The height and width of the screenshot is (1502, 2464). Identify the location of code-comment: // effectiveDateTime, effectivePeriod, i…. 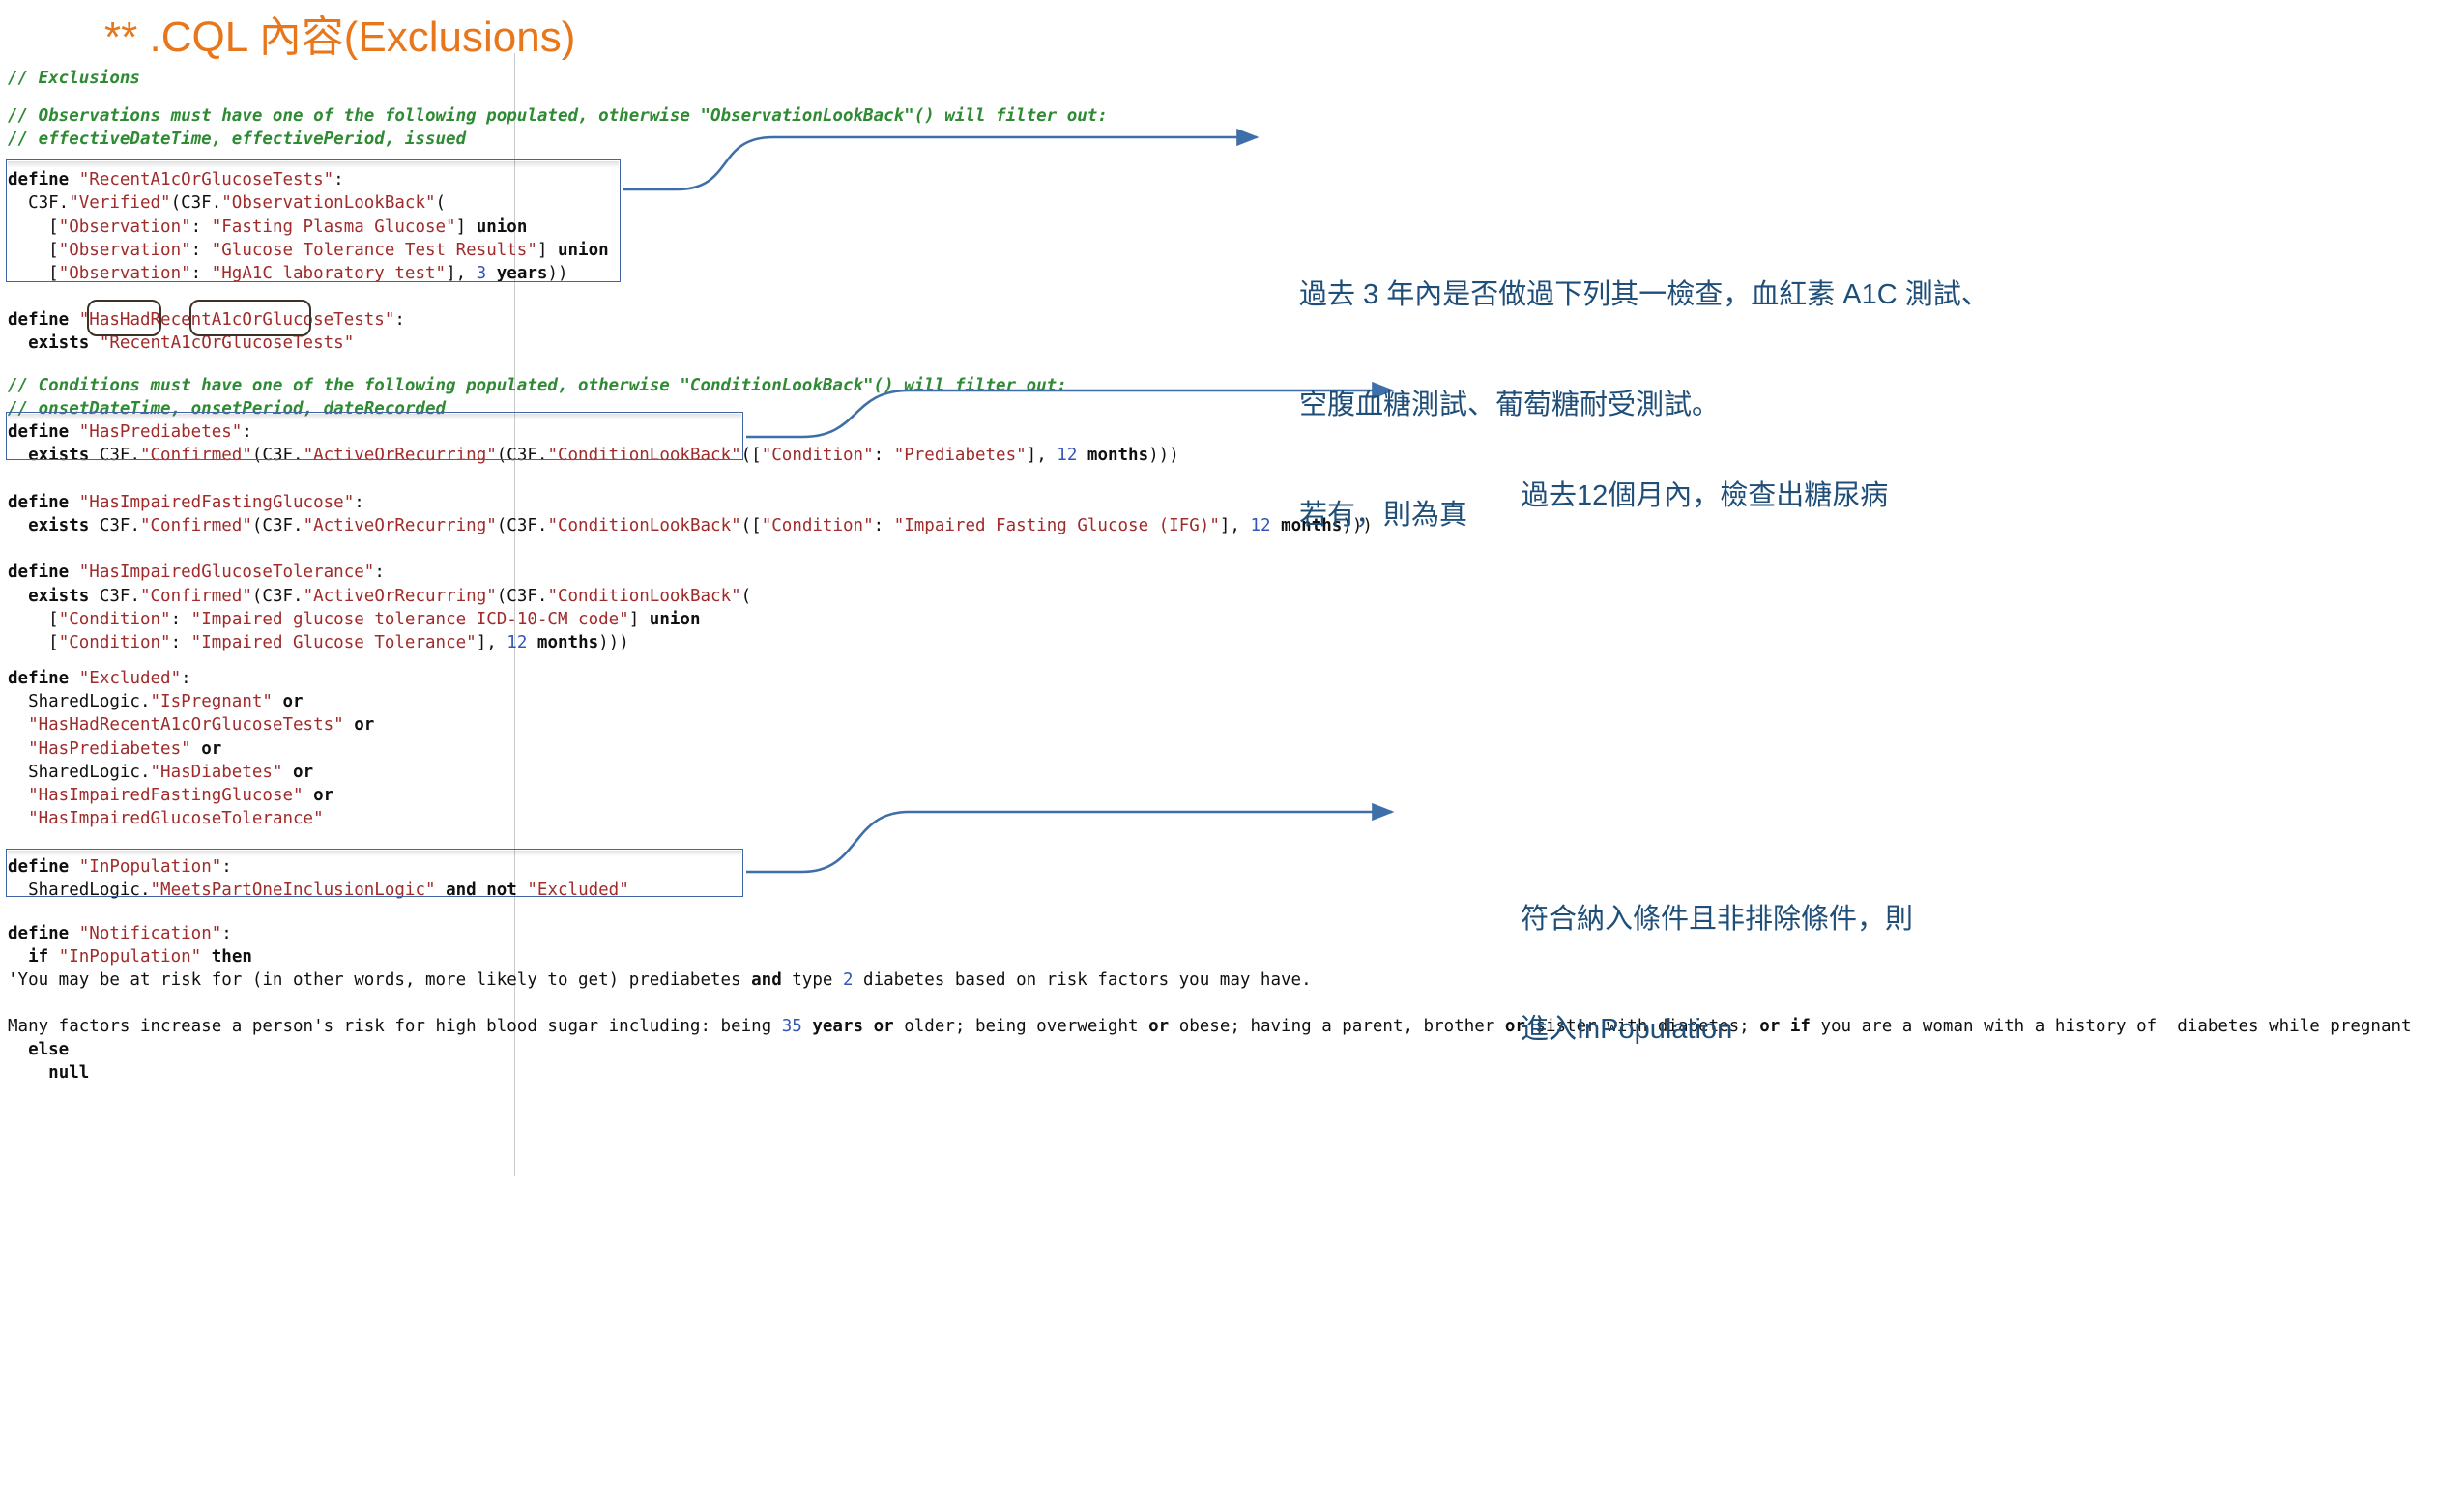
(238, 139).